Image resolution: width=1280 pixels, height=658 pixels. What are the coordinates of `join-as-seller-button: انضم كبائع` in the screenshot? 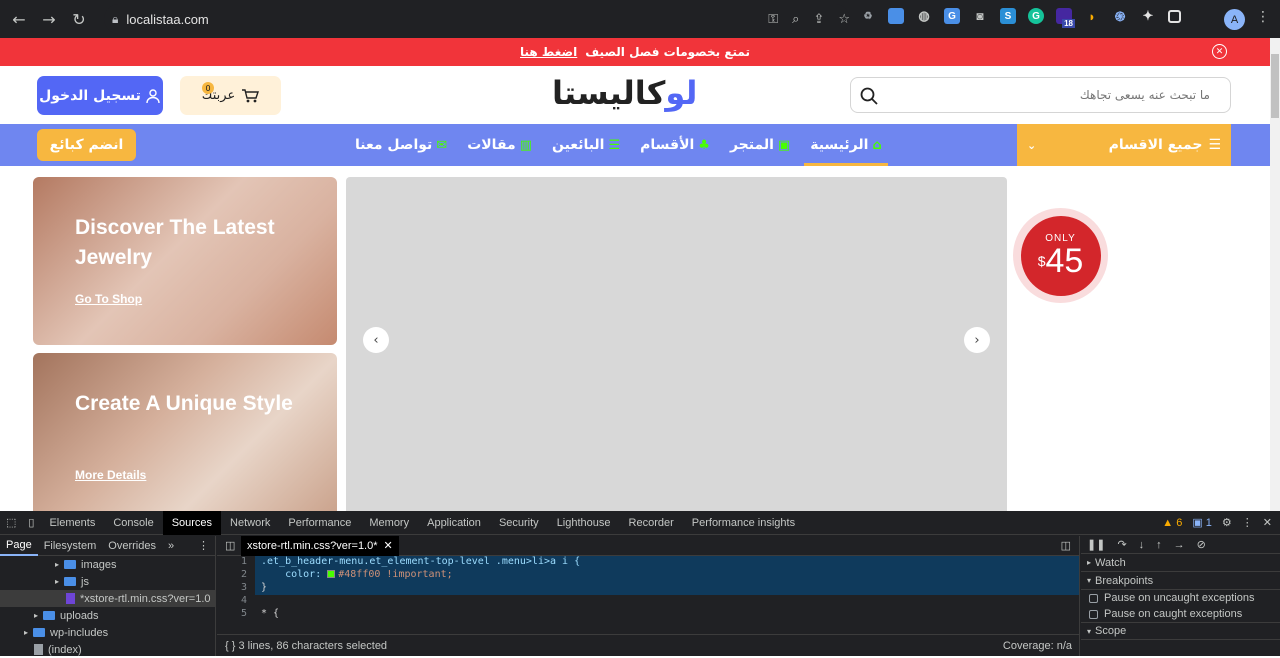 It's located at (86, 145).